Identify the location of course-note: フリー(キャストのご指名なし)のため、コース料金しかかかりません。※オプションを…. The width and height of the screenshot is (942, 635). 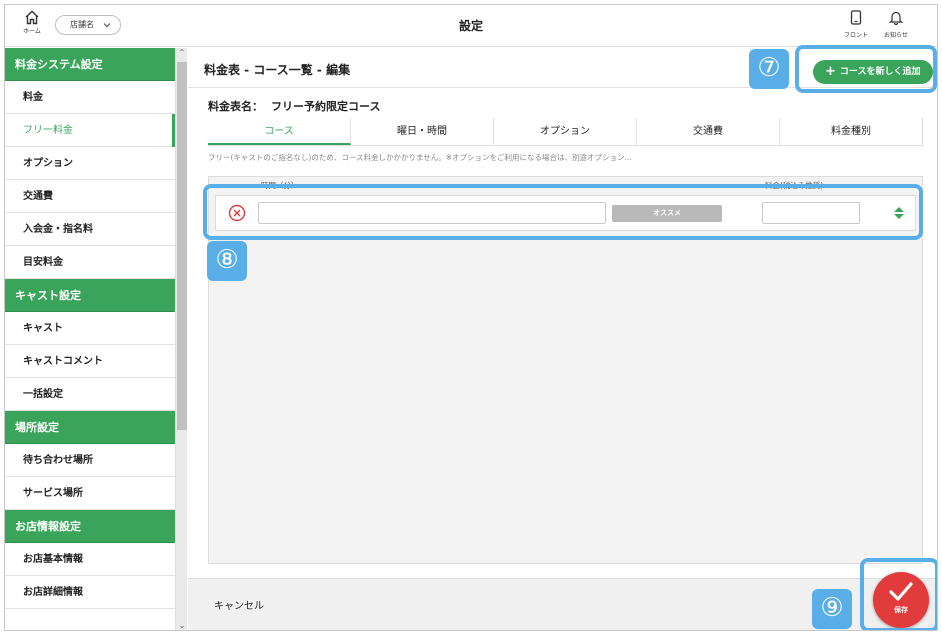
(420, 157).